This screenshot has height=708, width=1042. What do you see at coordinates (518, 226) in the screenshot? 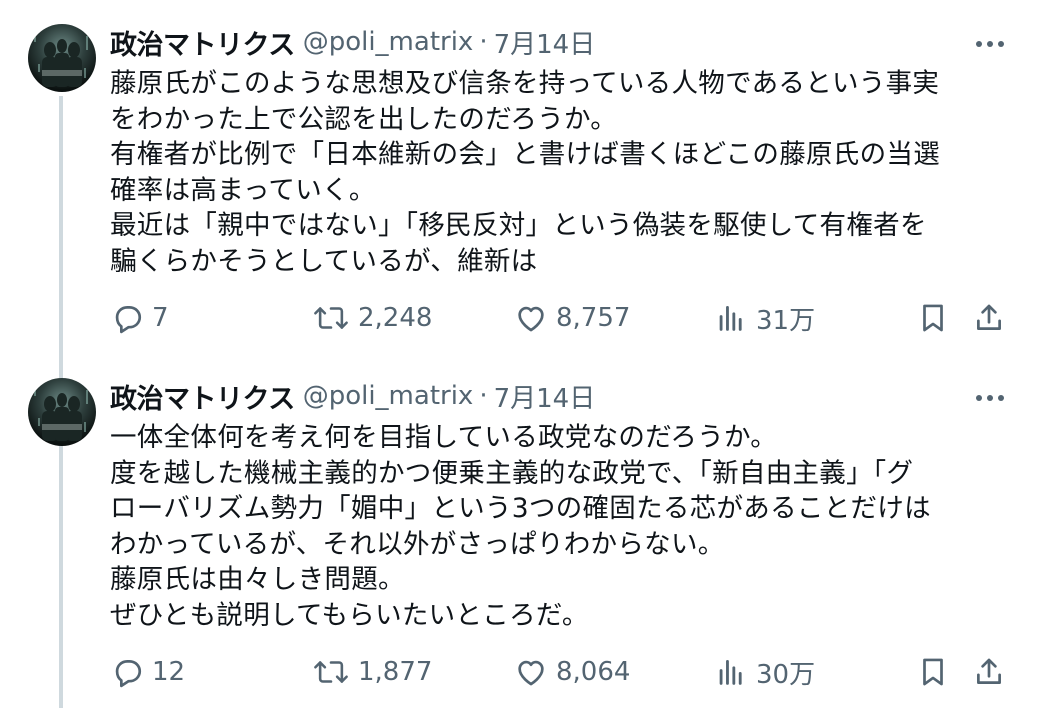
I see `tweet-text-line: 最近は「親中ではない」「移民反対」という偽装を駆使して有権者を` at bounding box center [518, 226].